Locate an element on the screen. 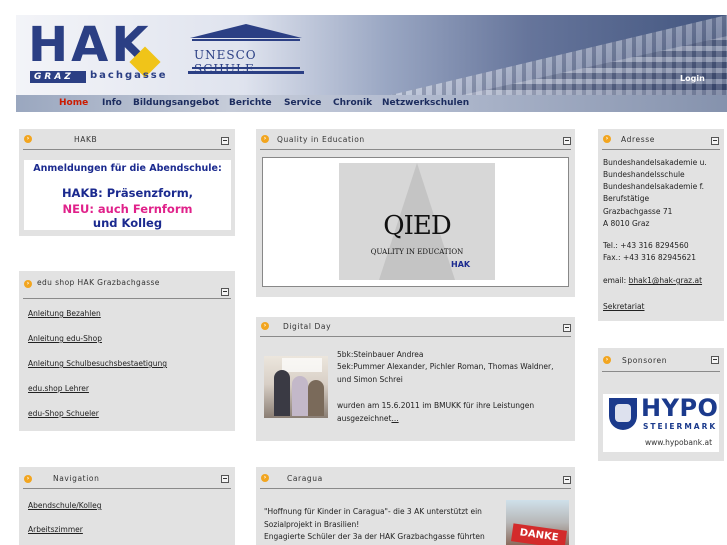 This screenshot has width=727, height=545. box-title: Caragua is located at coordinates (305, 478).